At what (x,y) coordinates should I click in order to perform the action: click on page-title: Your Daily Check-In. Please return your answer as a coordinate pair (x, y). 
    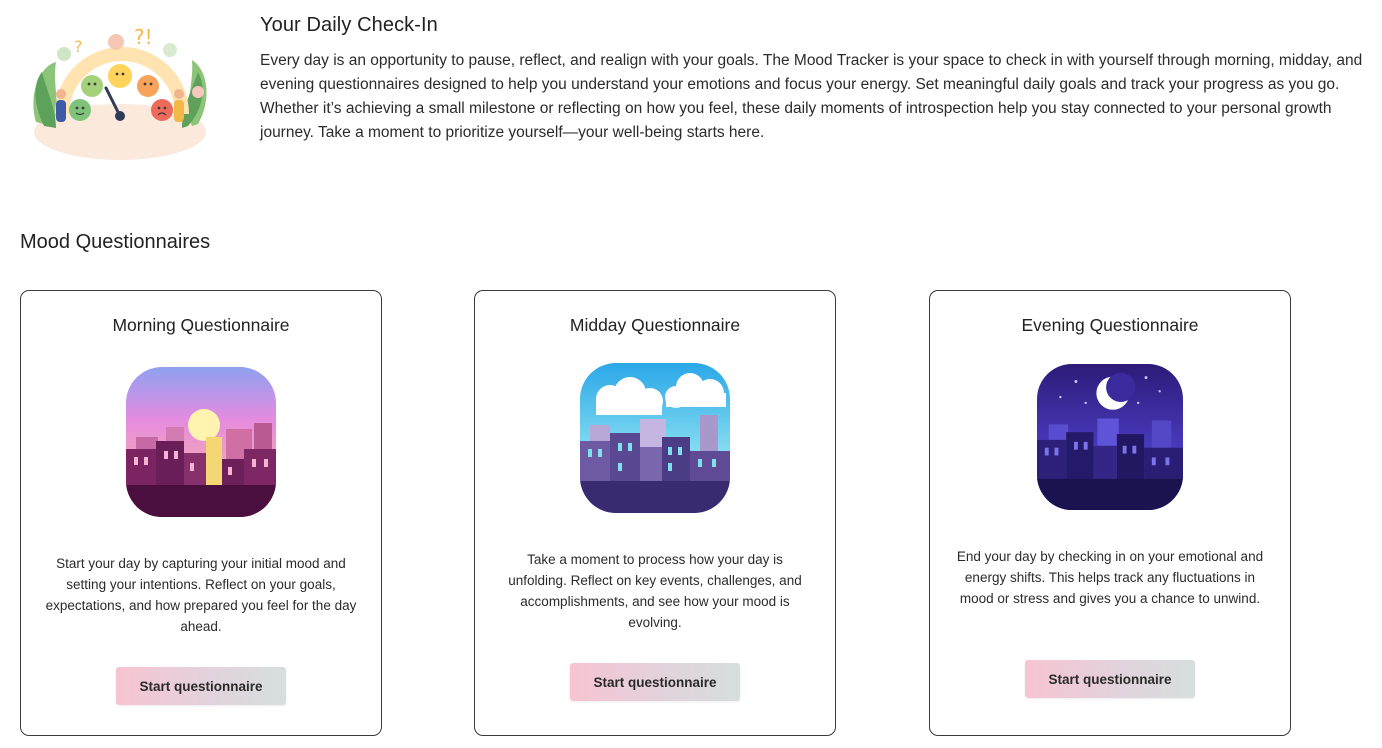
    Looking at the image, I should click on (349, 25).